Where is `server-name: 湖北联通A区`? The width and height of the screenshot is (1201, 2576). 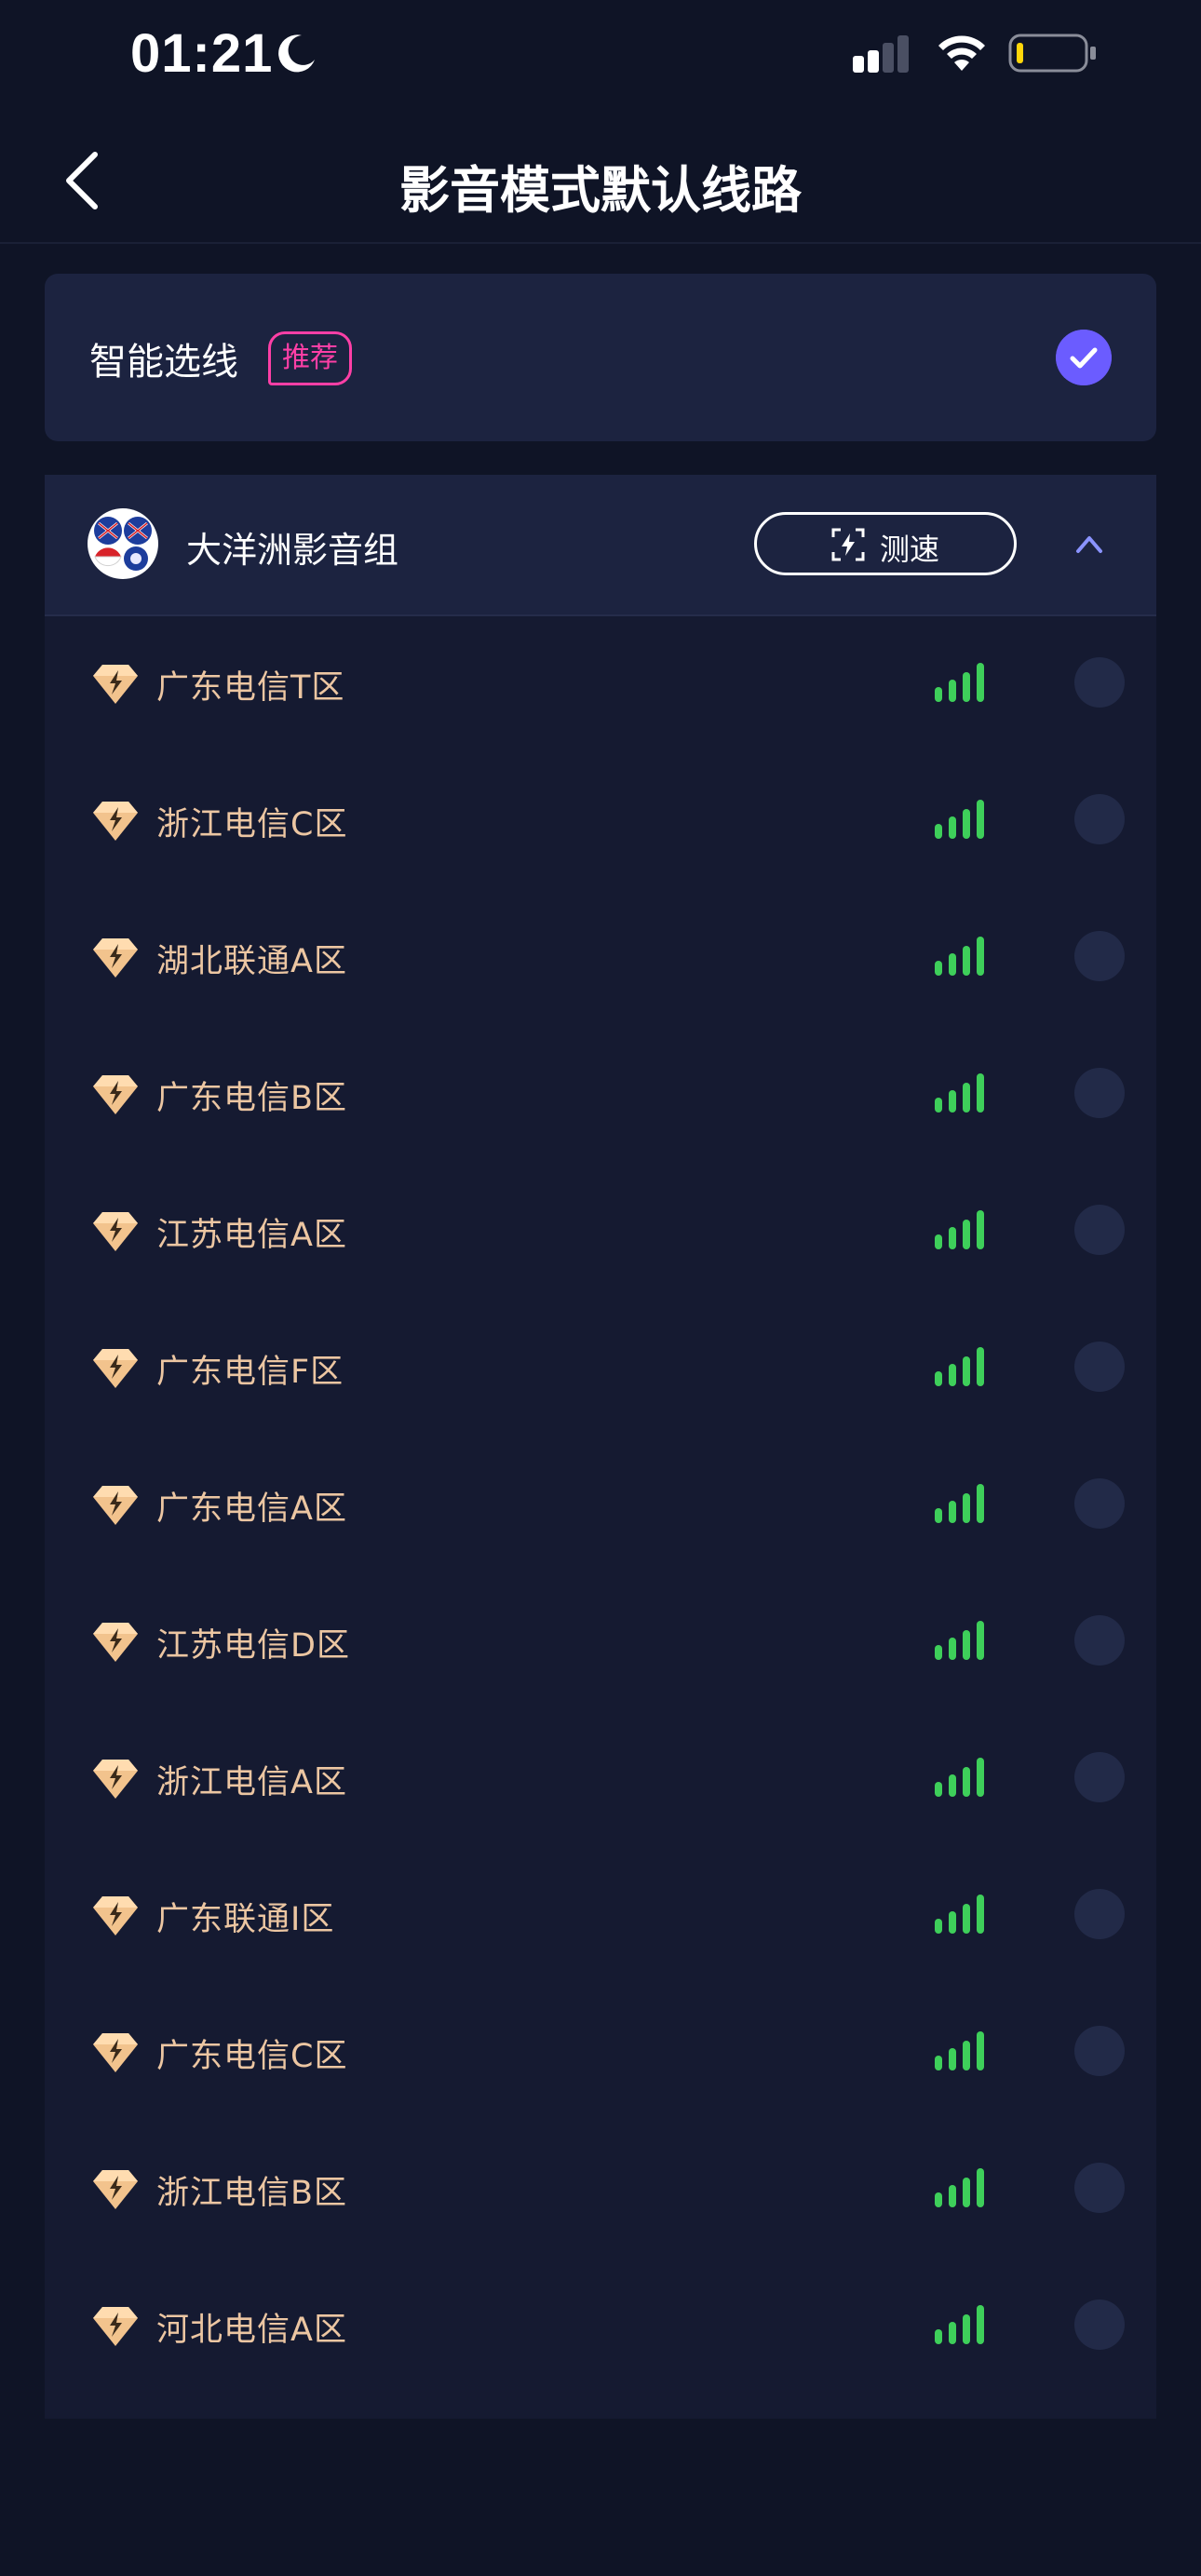 server-name: 湖北联通A区 is located at coordinates (251, 961).